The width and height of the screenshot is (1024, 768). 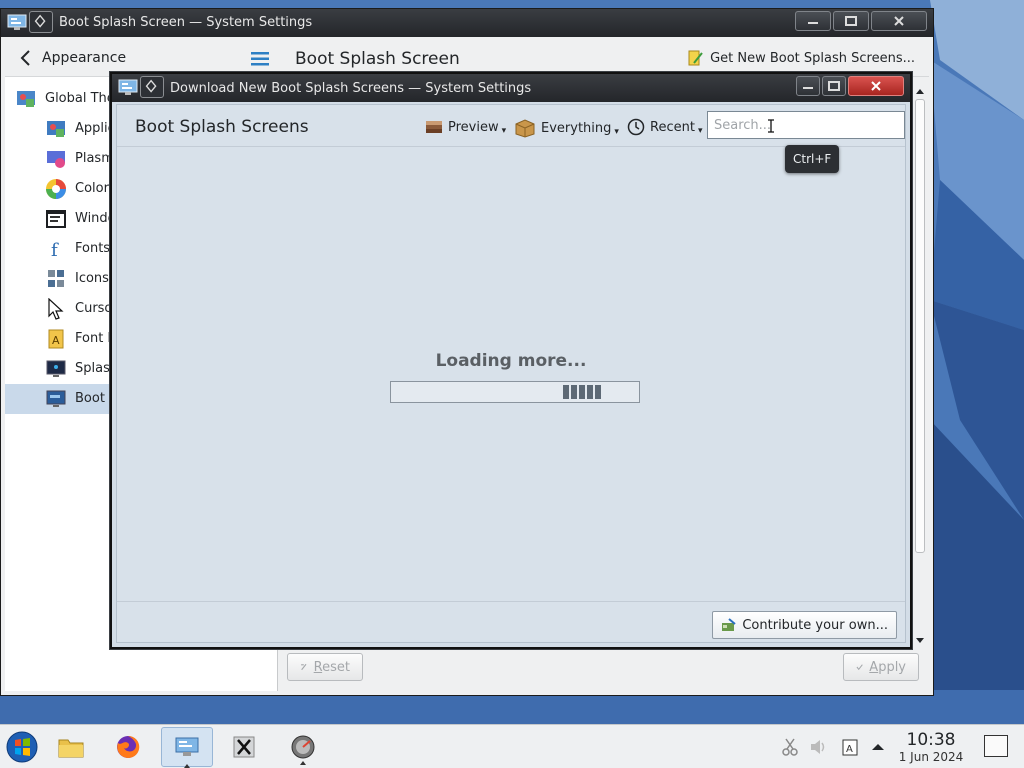 What do you see at coordinates (878, 747) in the screenshot?
I see `tray-expand-icon` at bounding box center [878, 747].